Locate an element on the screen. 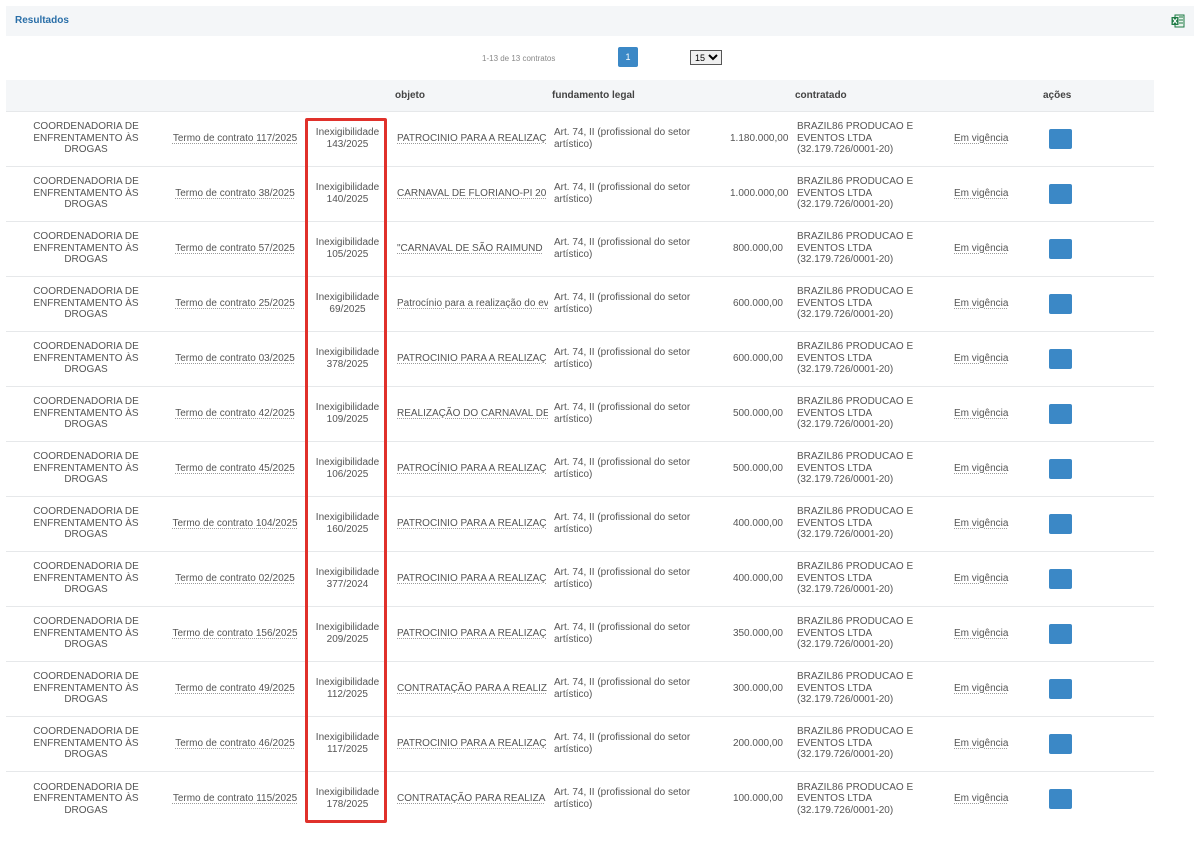 This screenshot has height=848, width=1200. termo-link: Termo de contrato 104/2025 is located at coordinates (234, 523).